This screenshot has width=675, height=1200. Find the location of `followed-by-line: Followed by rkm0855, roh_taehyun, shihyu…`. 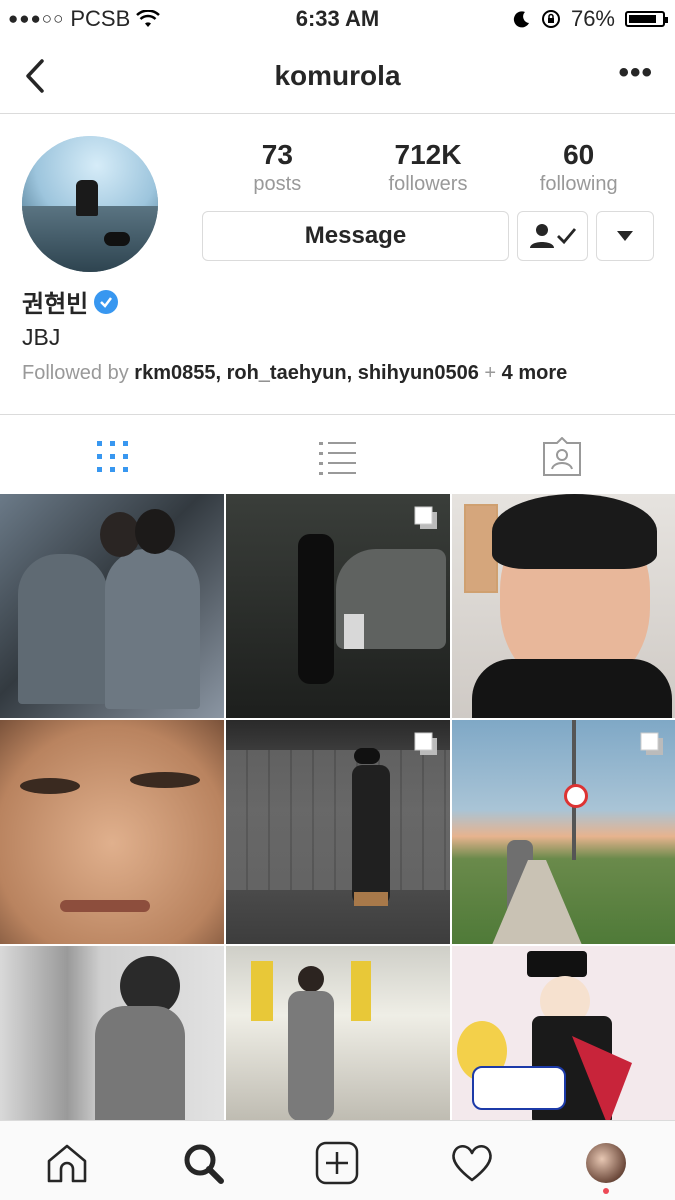

followed-by-line: Followed by rkm0855, roh_taehyun, shihyu… is located at coordinates (294, 373).